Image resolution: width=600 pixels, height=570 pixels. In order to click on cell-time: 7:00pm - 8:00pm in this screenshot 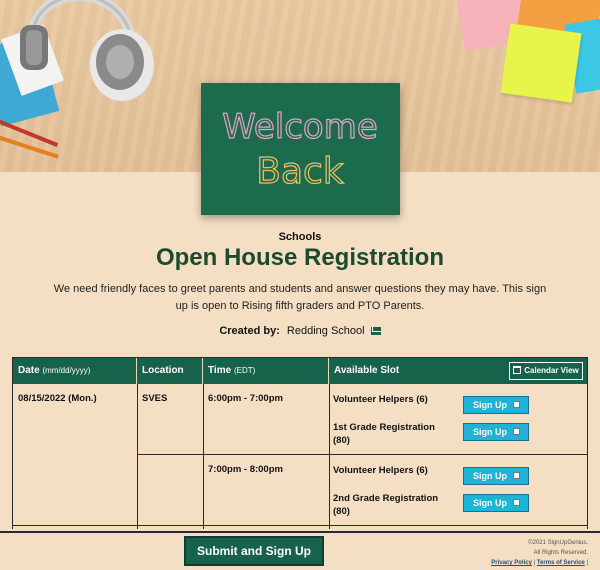, I will do `click(245, 469)`.